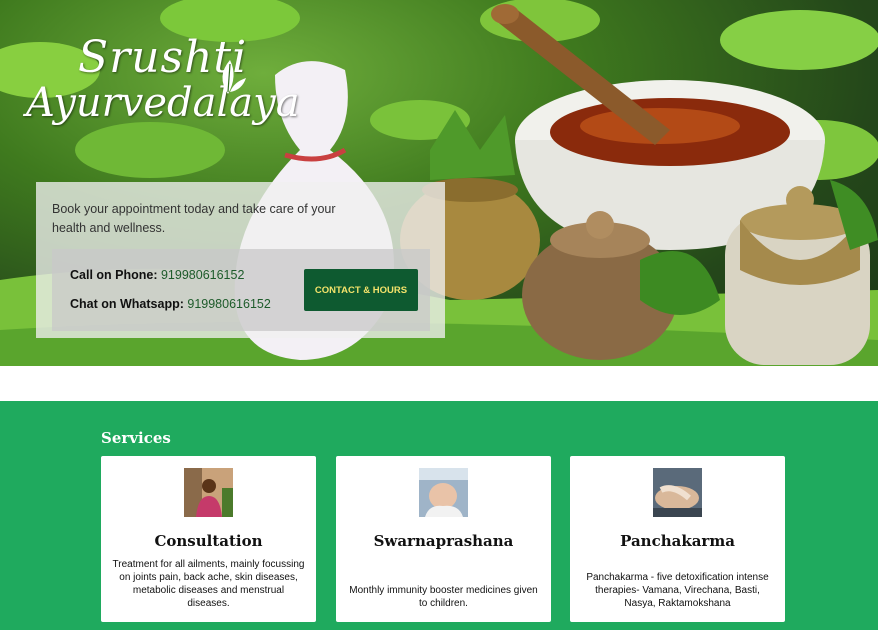 This screenshot has width=878, height=630. What do you see at coordinates (127, 304) in the screenshot?
I see `whatsapp-label: Chat on Whatsapp:` at bounding box center [127, 304].